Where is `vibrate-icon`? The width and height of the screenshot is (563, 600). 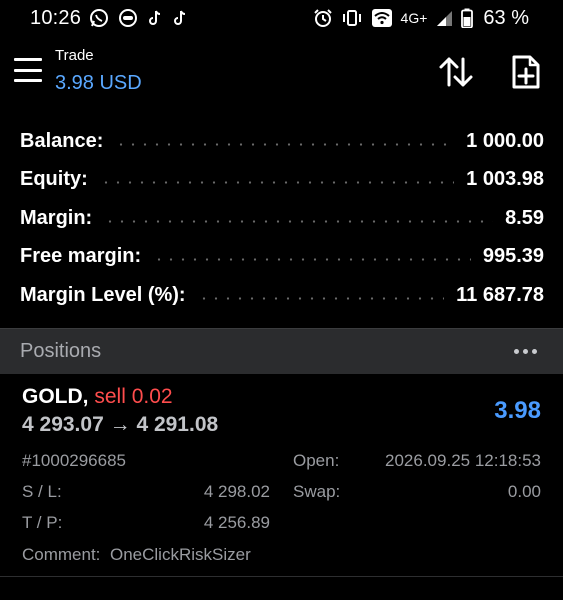
vibrate-icon is located at coordinates (352, 18).